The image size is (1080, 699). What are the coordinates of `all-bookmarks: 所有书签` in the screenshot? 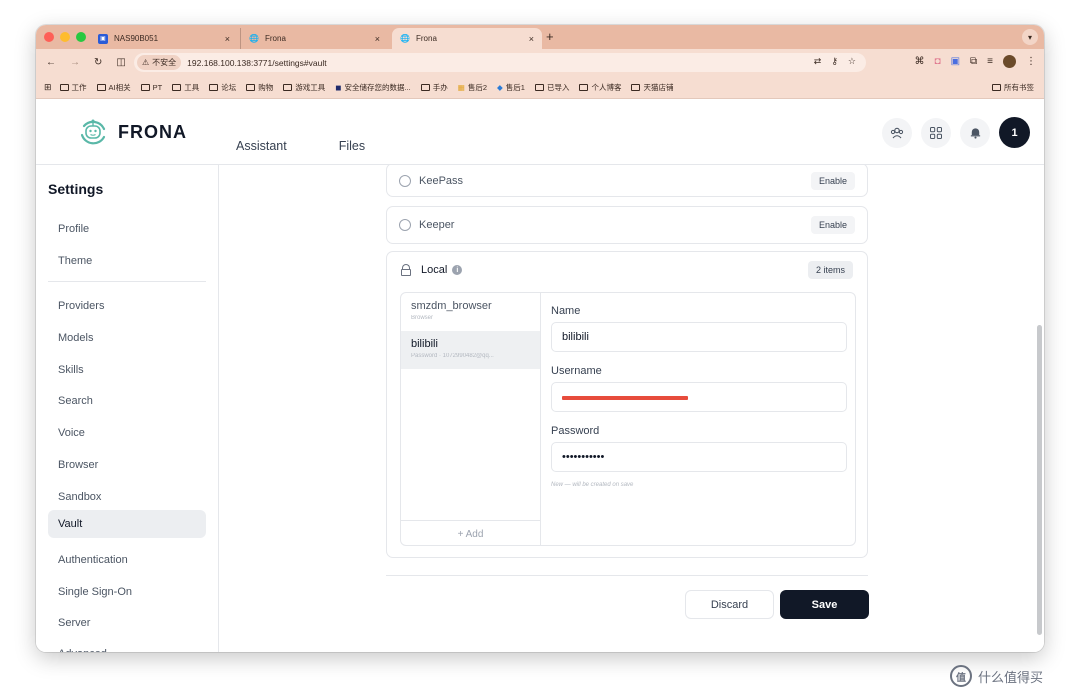 It's located at (1013, 87).